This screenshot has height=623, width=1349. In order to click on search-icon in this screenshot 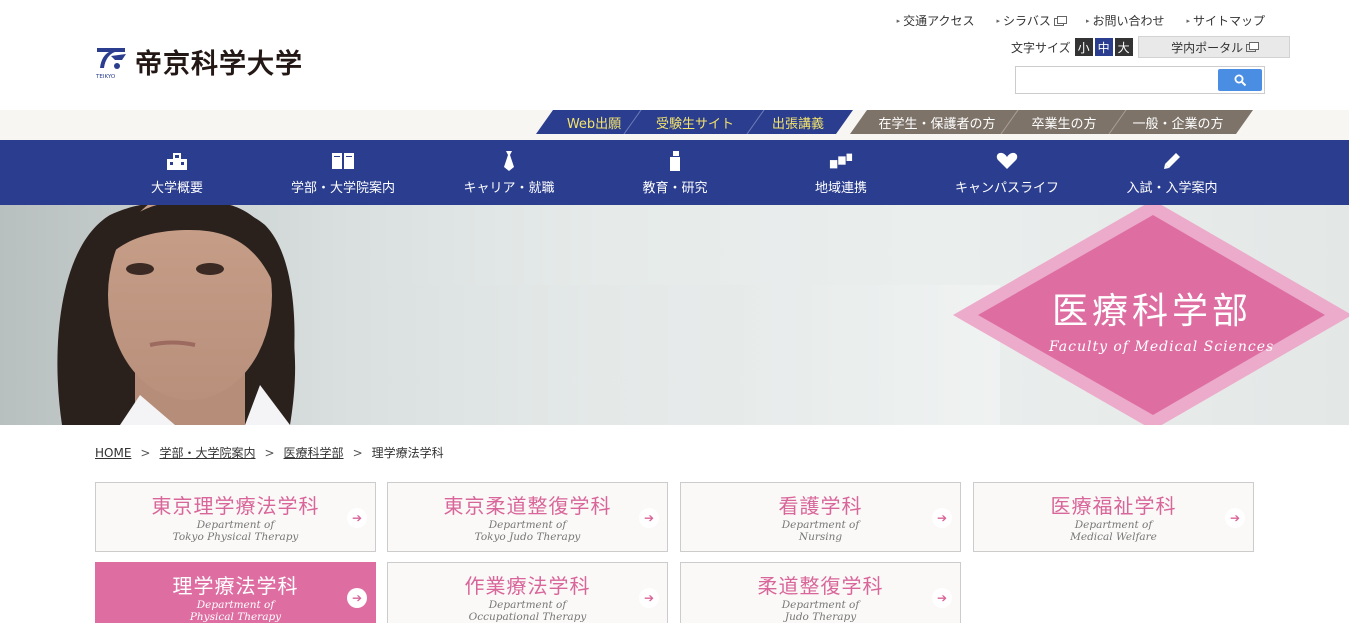, I will do `click(1240, 80)`.